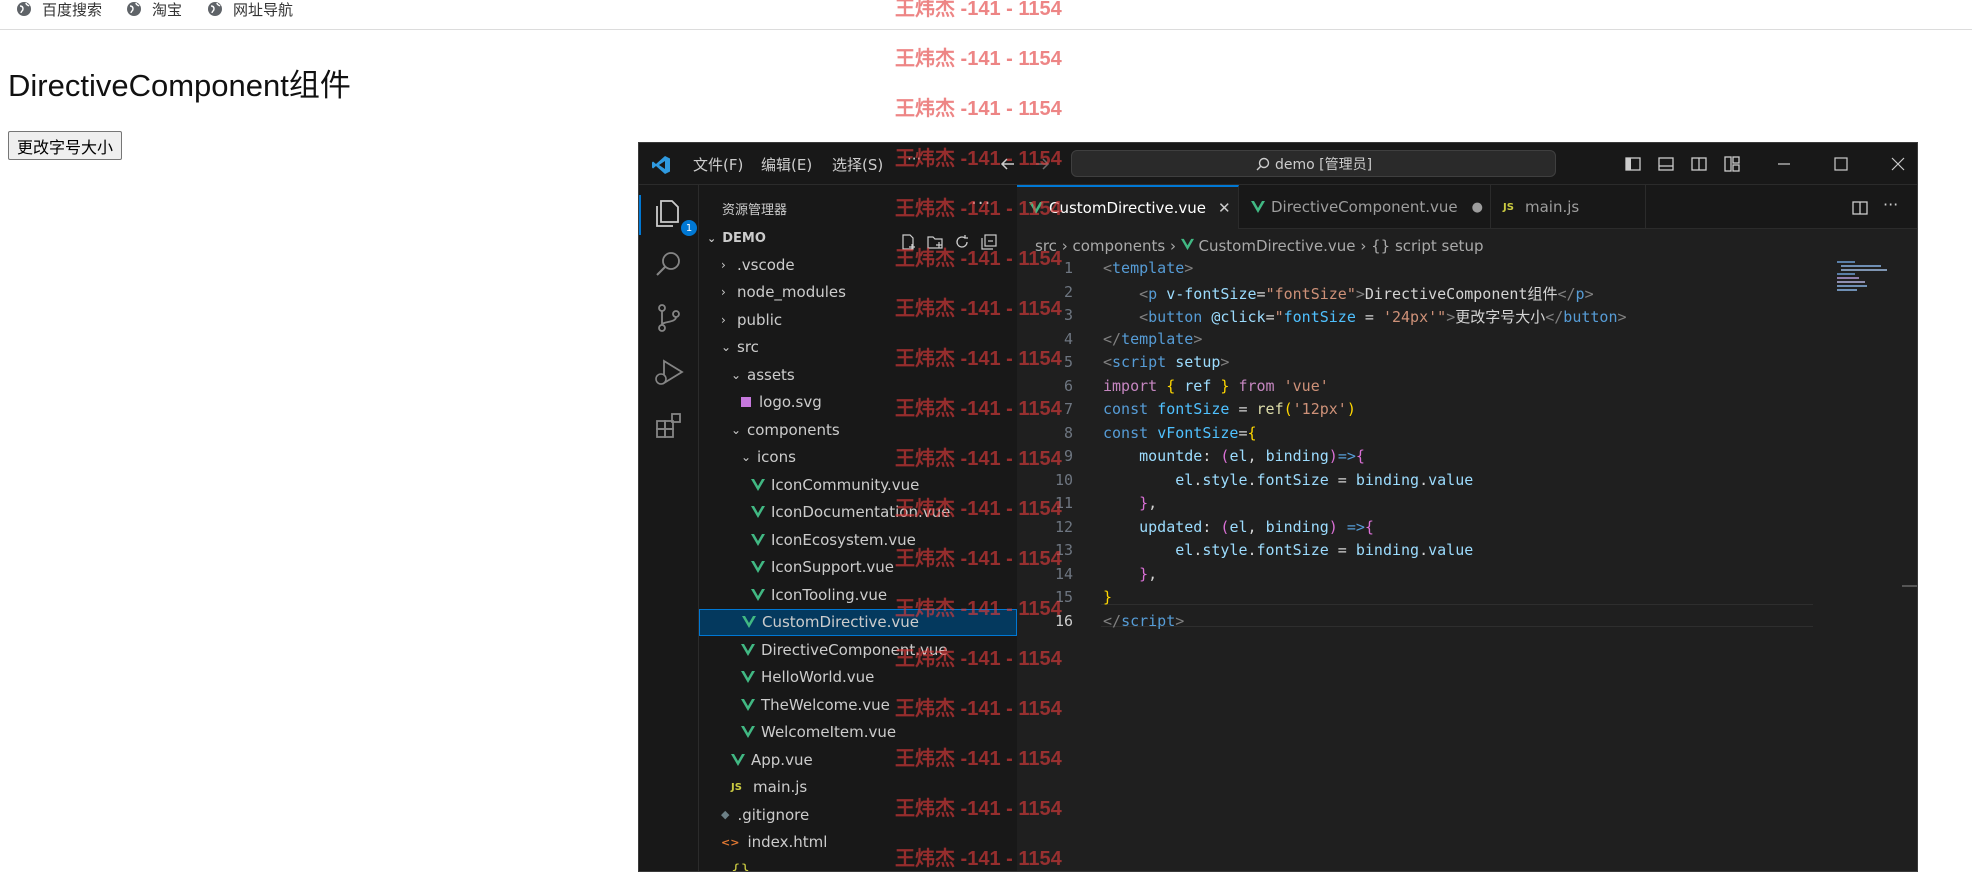  Describe the element at coordinates (787, 842) in the screenshot. I see `tree-item-label: index.html` at that location.